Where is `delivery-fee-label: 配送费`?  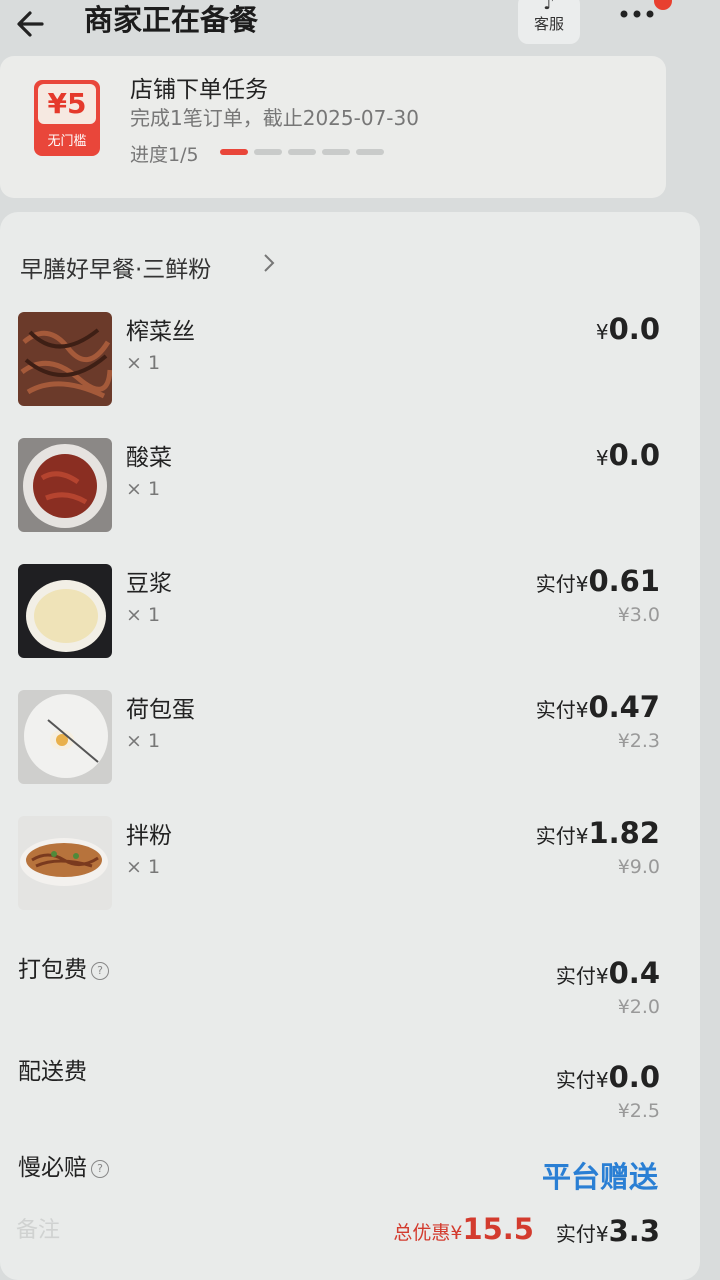
delivery-fee-label: 配送费 is located at coordinates (52, 1072).